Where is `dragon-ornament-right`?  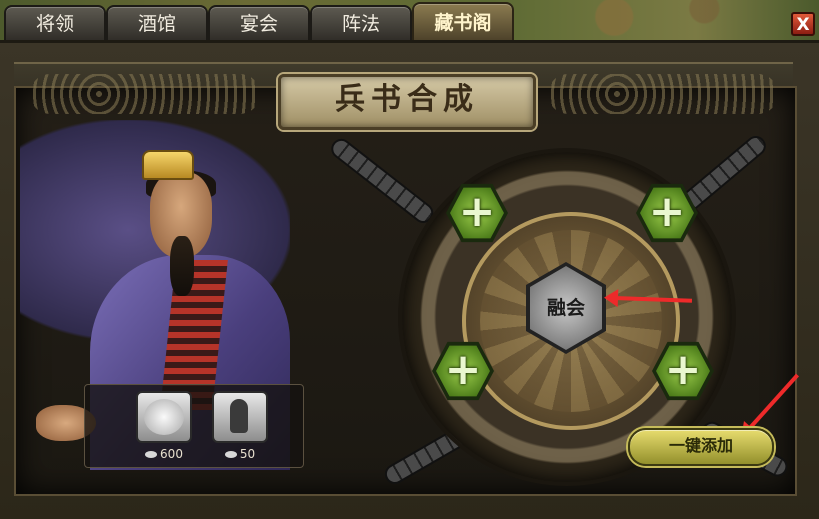
dragon-ornament-right is located at coordinates (663, 94).